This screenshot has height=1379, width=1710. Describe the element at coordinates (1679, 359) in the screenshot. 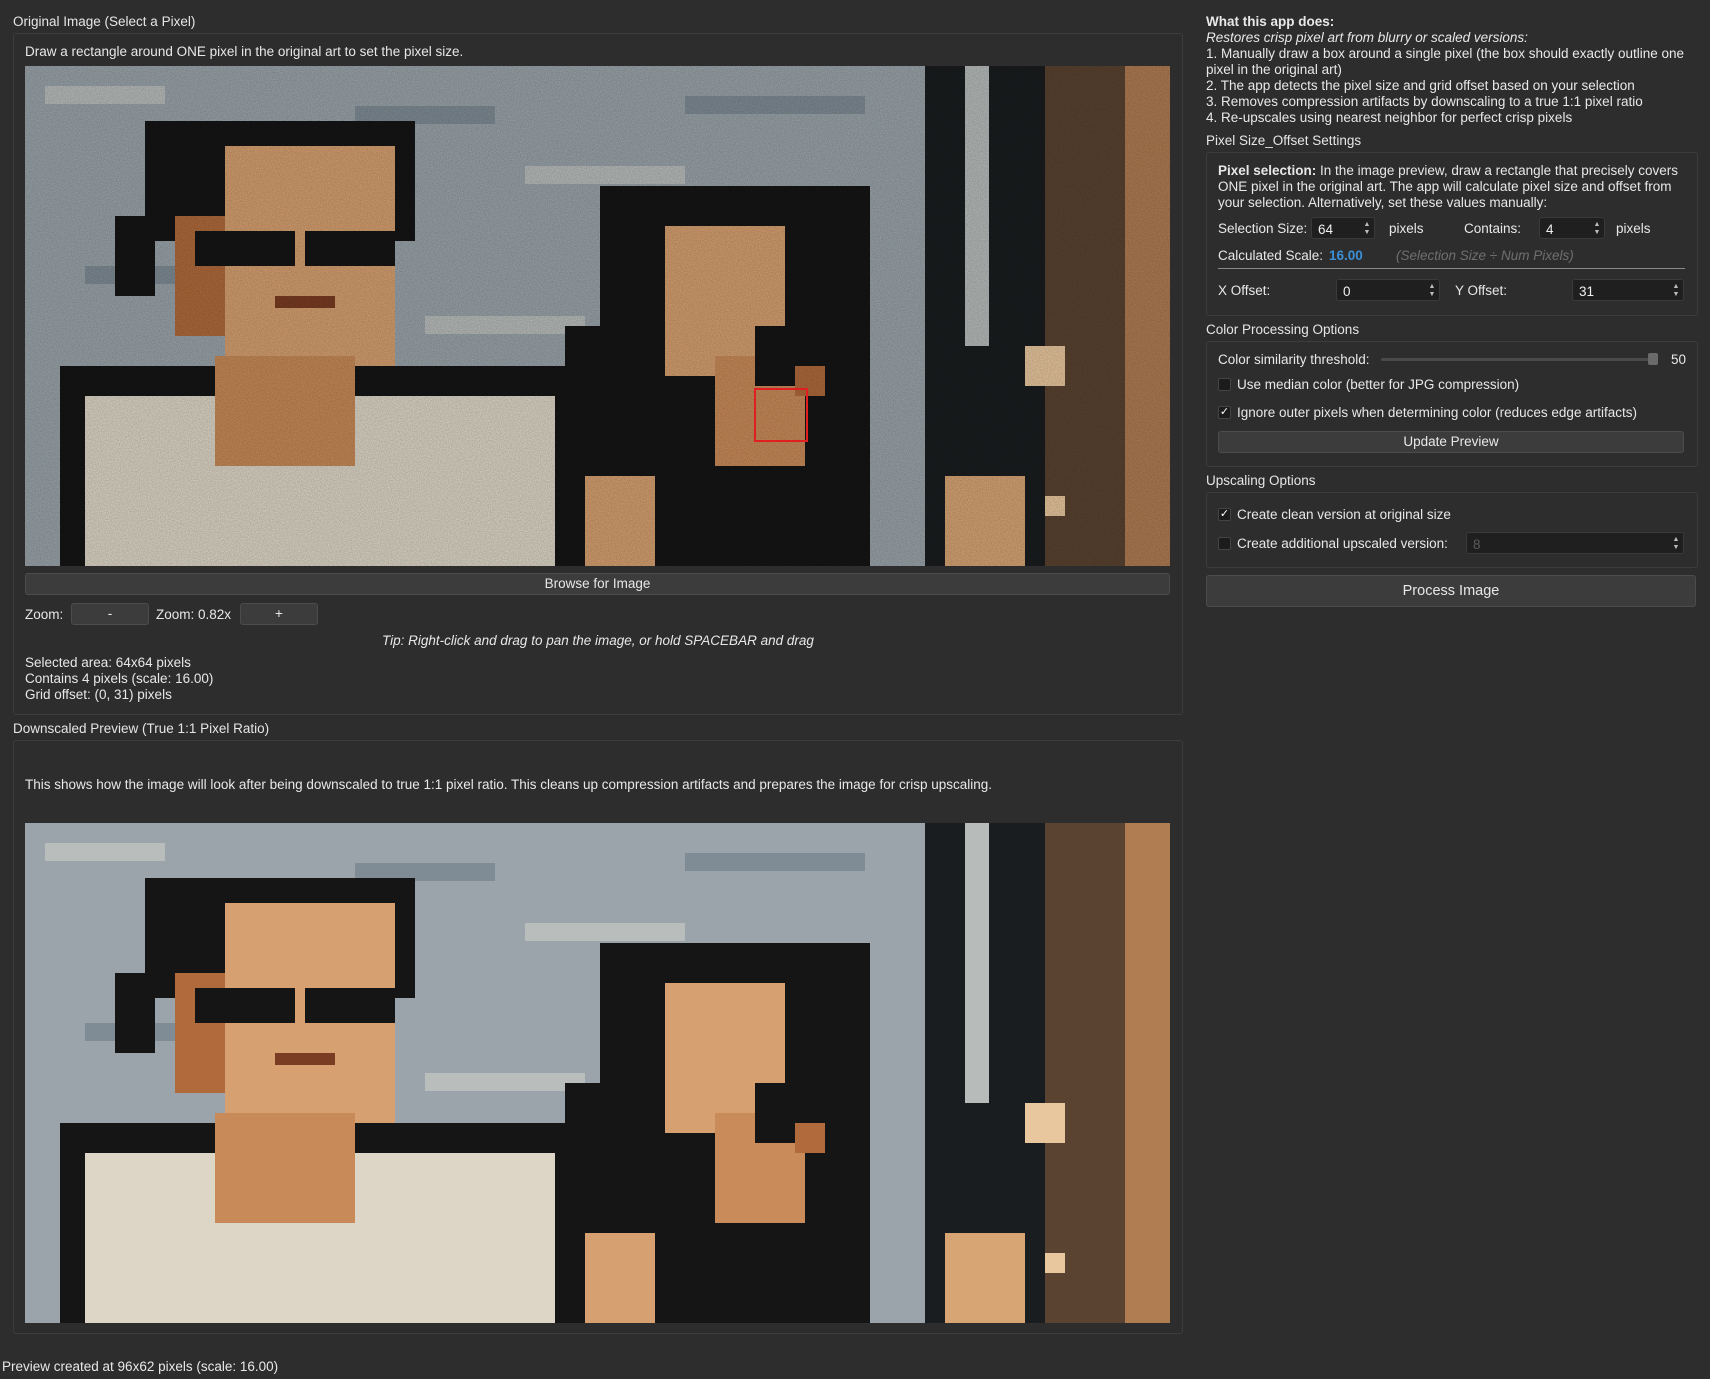

I see `threshold-value: 50` at that location.